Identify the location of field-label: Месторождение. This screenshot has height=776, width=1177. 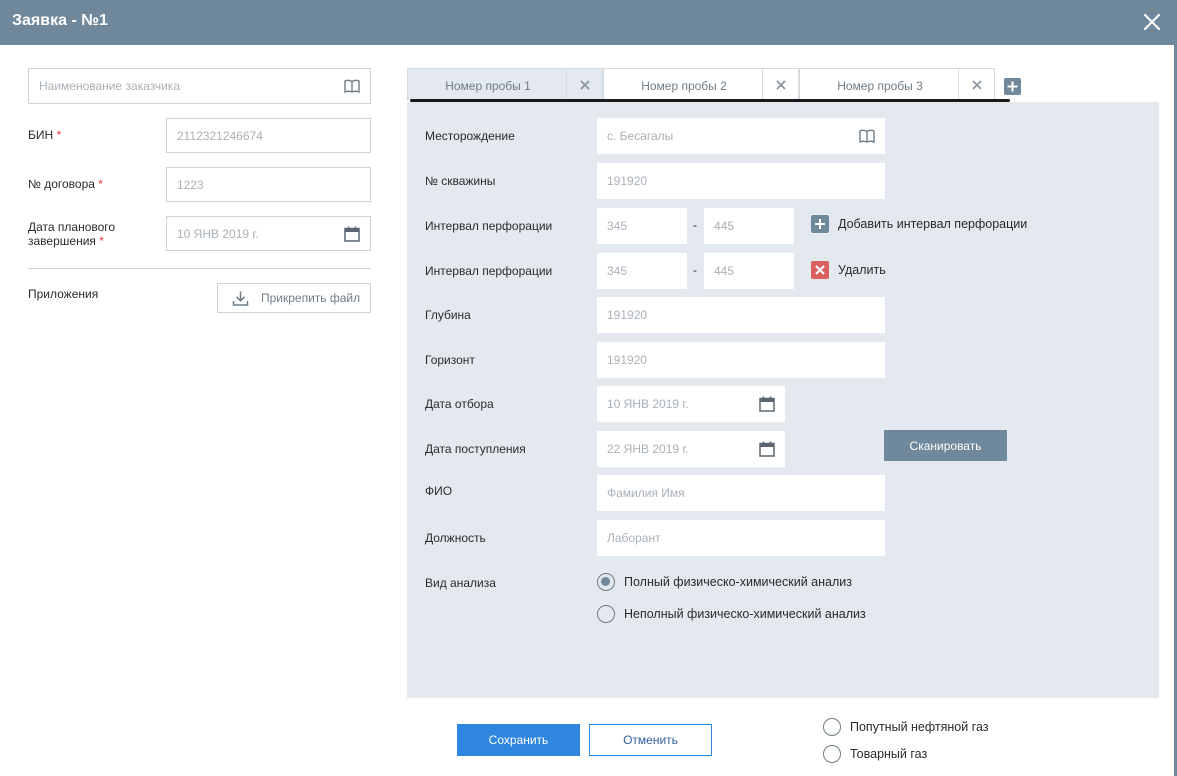
(470, 136).